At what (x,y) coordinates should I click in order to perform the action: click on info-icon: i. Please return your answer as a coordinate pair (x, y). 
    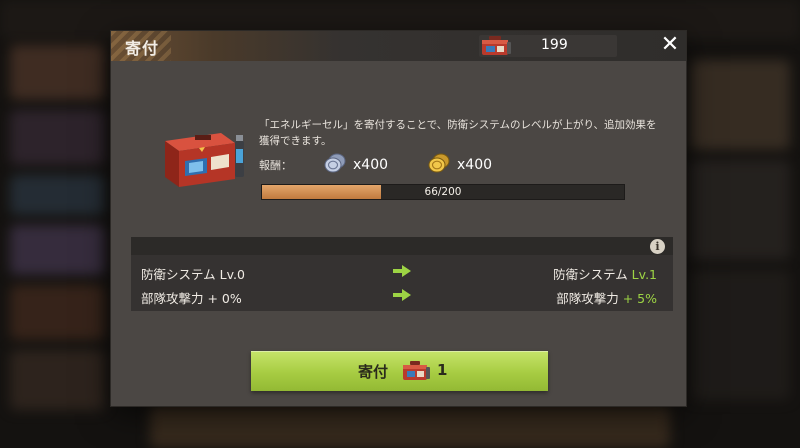
    Looking at the image, I should click on (657, 246).